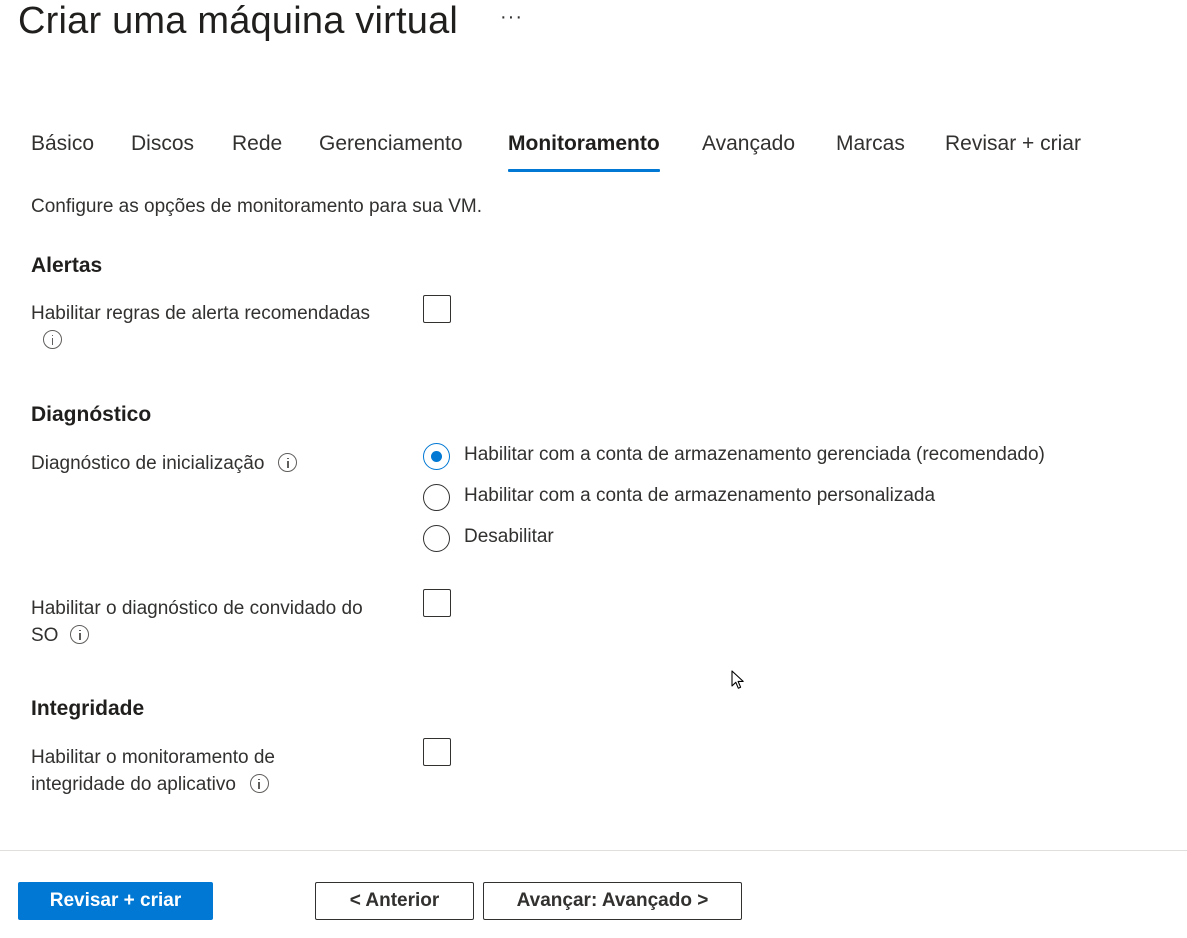  Describe the element at coordinates (91, 414) in the screenshot. I see `section-diagnostics-heading: Diagnóstico` at that location.